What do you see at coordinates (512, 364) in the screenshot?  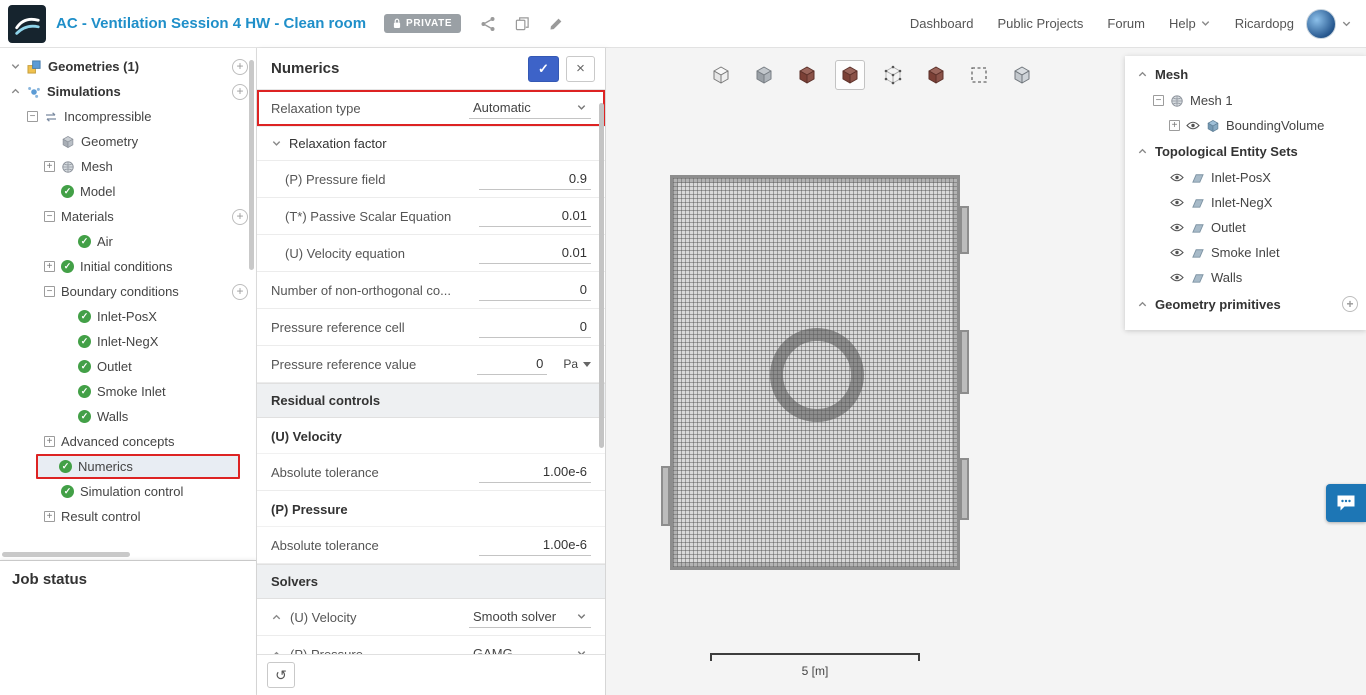 I see `input-pressure-reference-value: 0` at bounding box center [512, 364].